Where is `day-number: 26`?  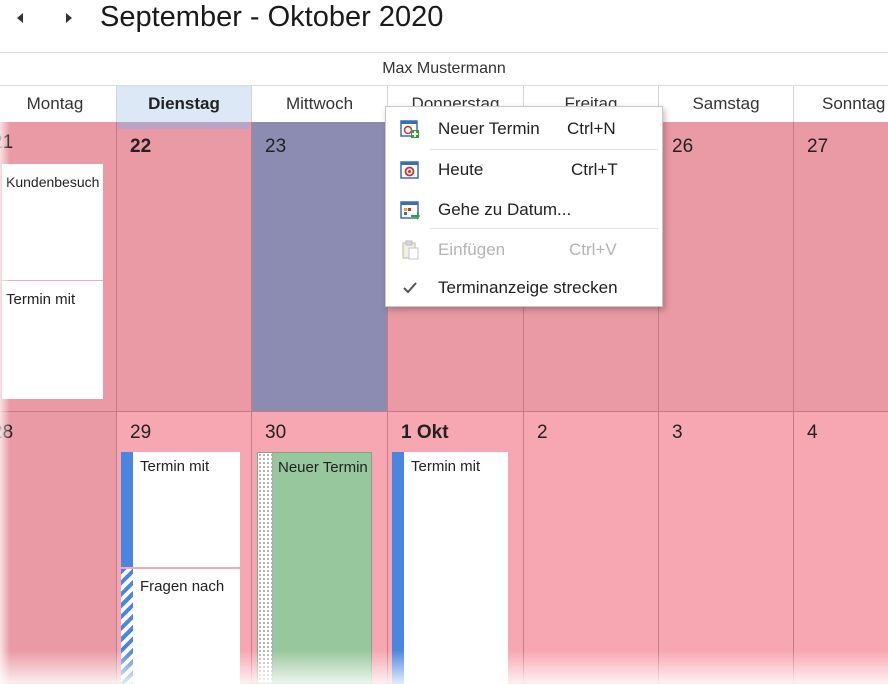 day-number: 26 is located at coordinates (683, 146).